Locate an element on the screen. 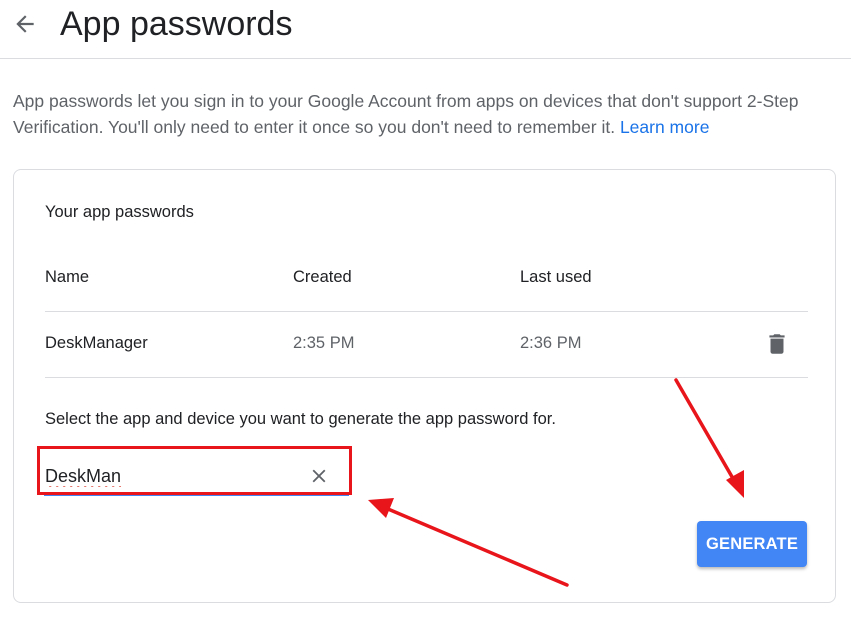  clear-input-button is located at coordinates (319, 476).